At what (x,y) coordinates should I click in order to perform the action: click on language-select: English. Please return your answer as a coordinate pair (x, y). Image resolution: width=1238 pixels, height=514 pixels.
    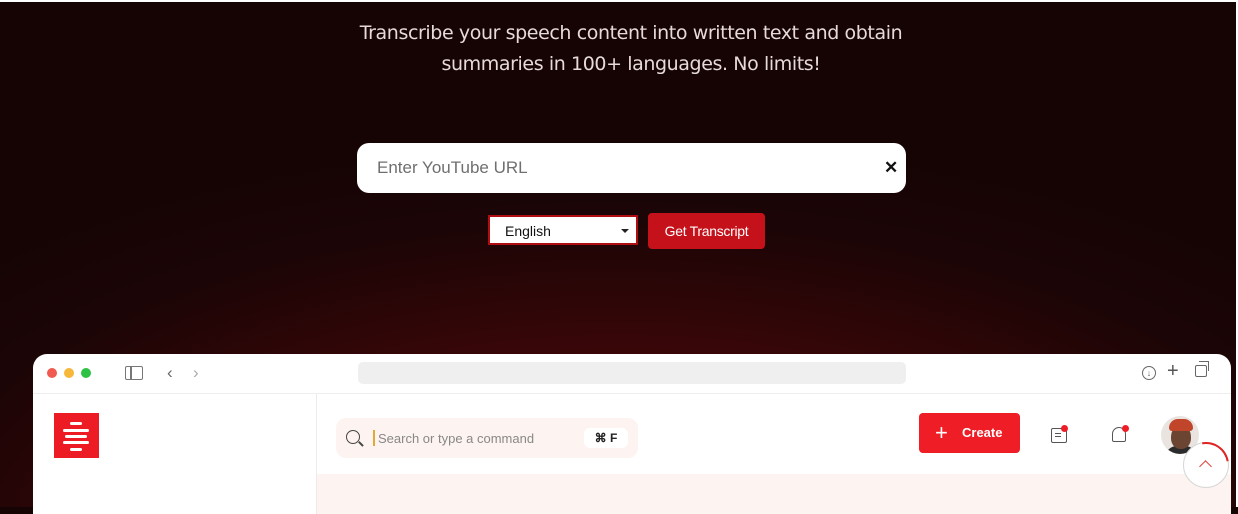
    Looking at the image, I should click on (563, 230).